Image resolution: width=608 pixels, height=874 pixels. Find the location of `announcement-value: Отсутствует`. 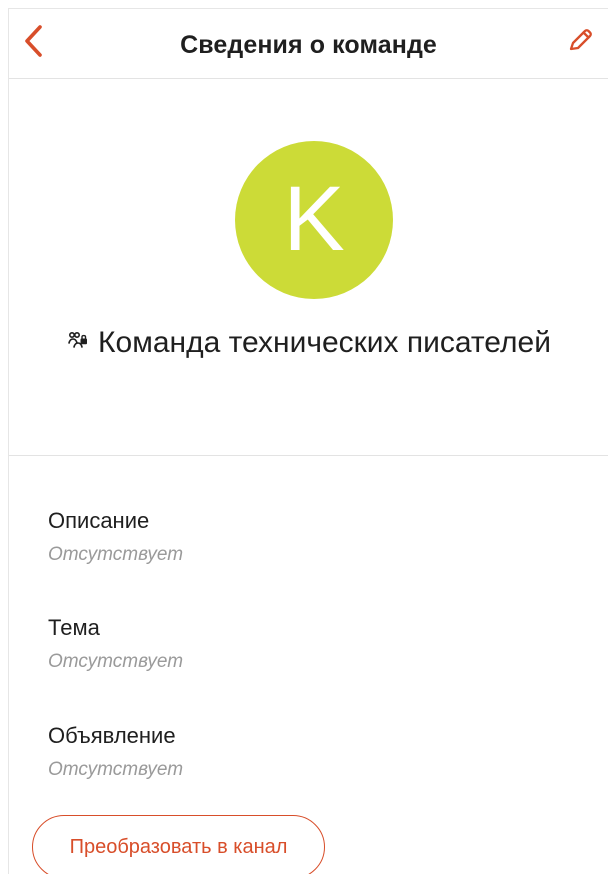

announcement-value: Отсутствует is located at coordinates (116, 770).